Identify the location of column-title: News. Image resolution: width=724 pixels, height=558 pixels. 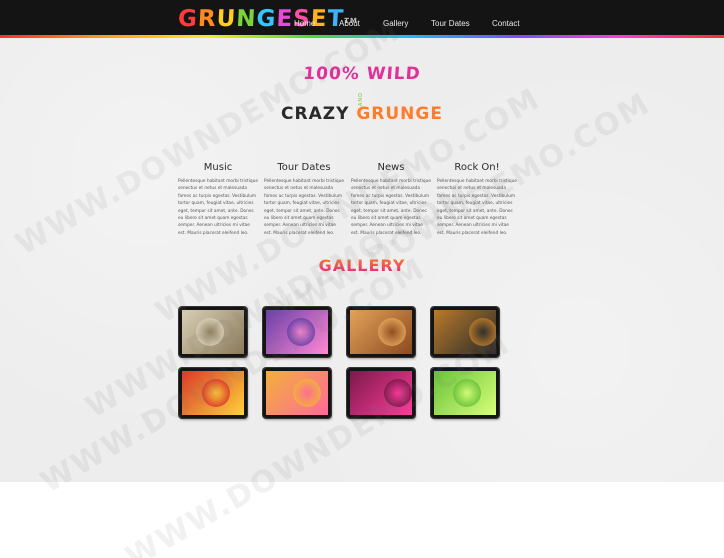
(391, 167).